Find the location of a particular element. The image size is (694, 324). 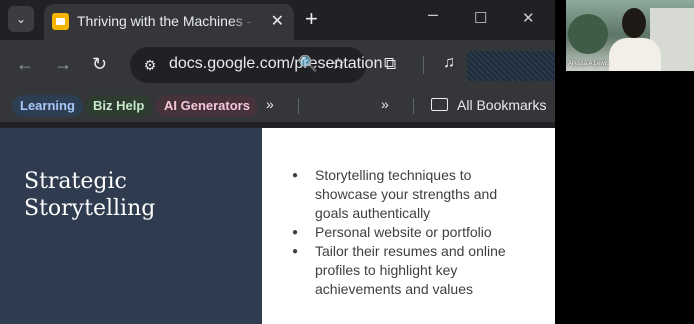

maximize-icon: ☐ is located at coordinates (480, 18).